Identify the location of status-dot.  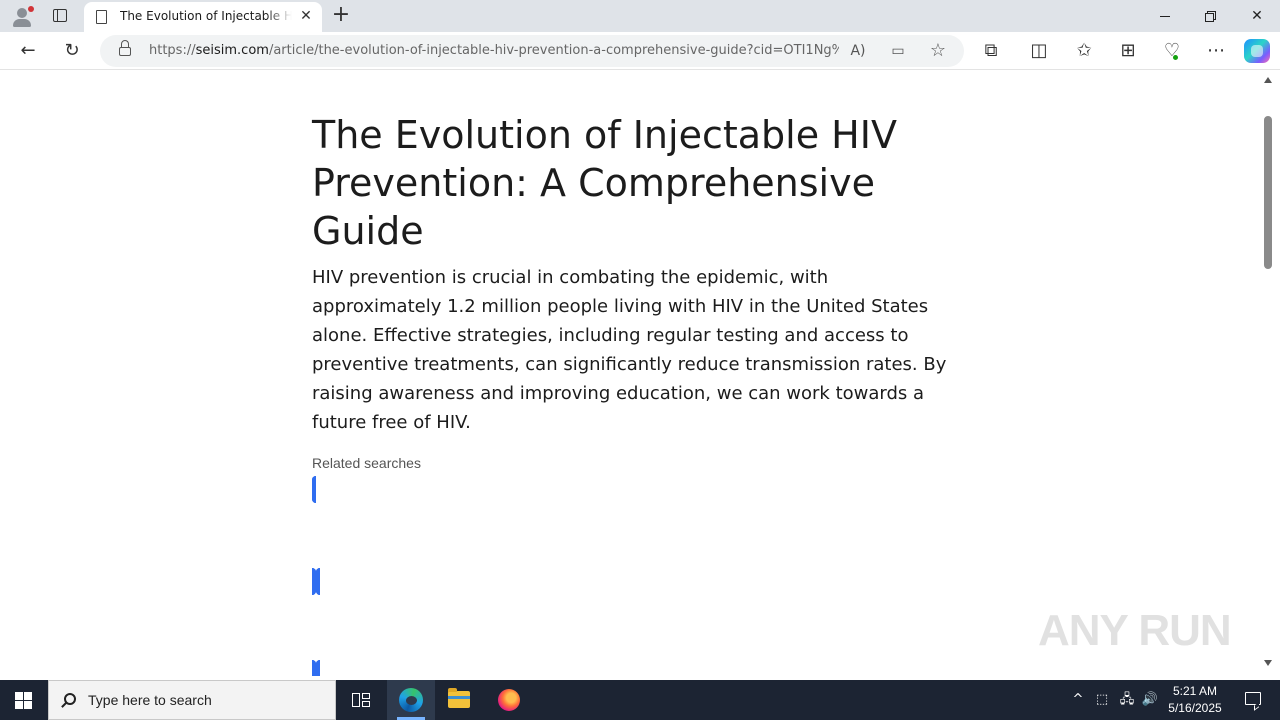
(1175, 57).